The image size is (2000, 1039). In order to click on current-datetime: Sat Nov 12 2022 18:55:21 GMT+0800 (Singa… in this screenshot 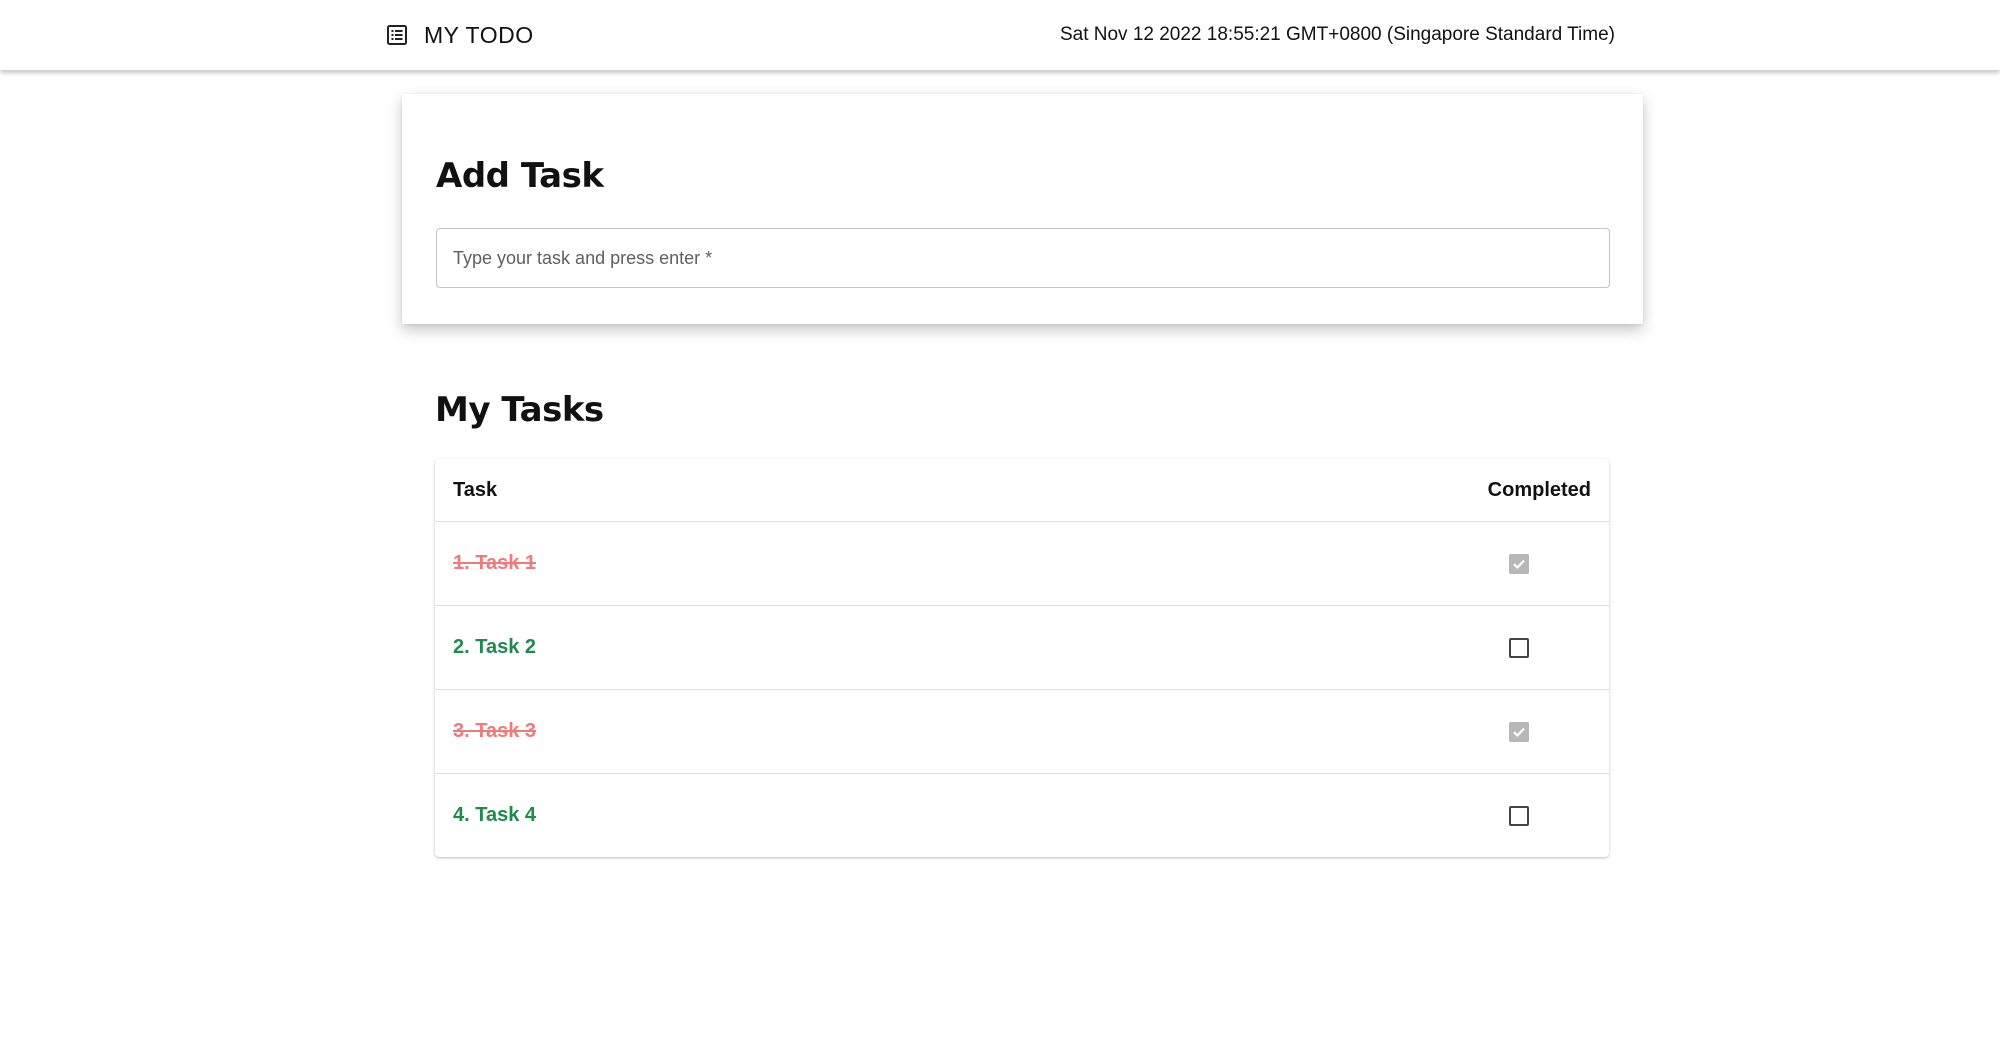, I will do `click(1337, 34)`.